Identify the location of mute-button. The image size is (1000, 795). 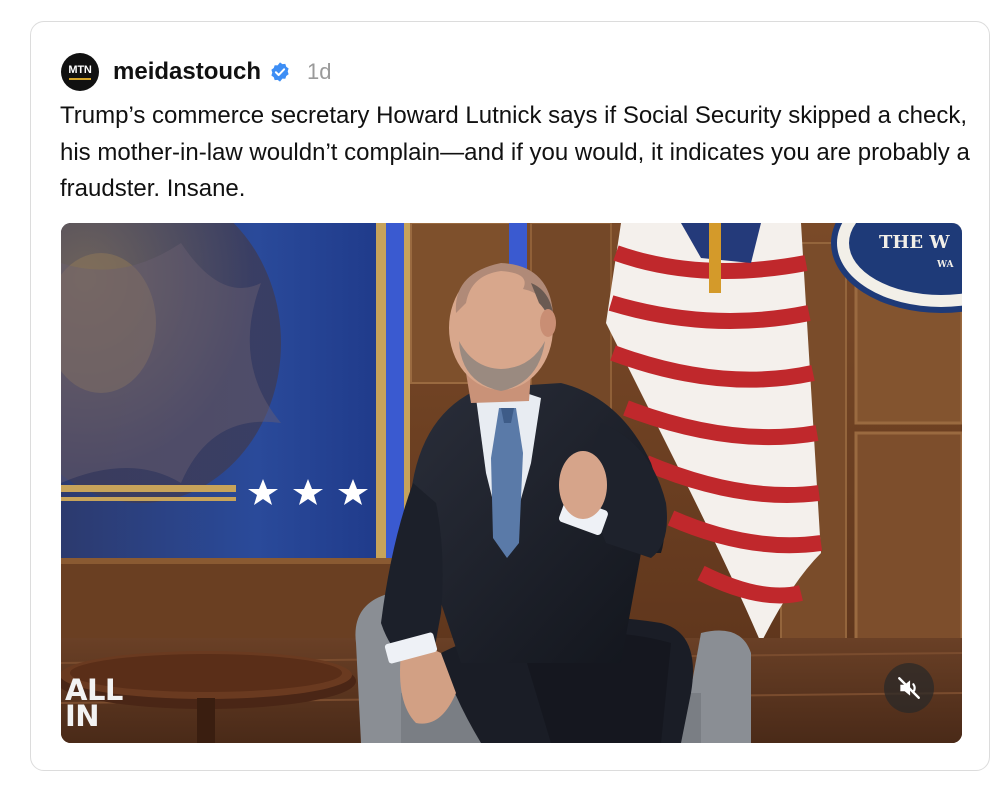
(909, 688).